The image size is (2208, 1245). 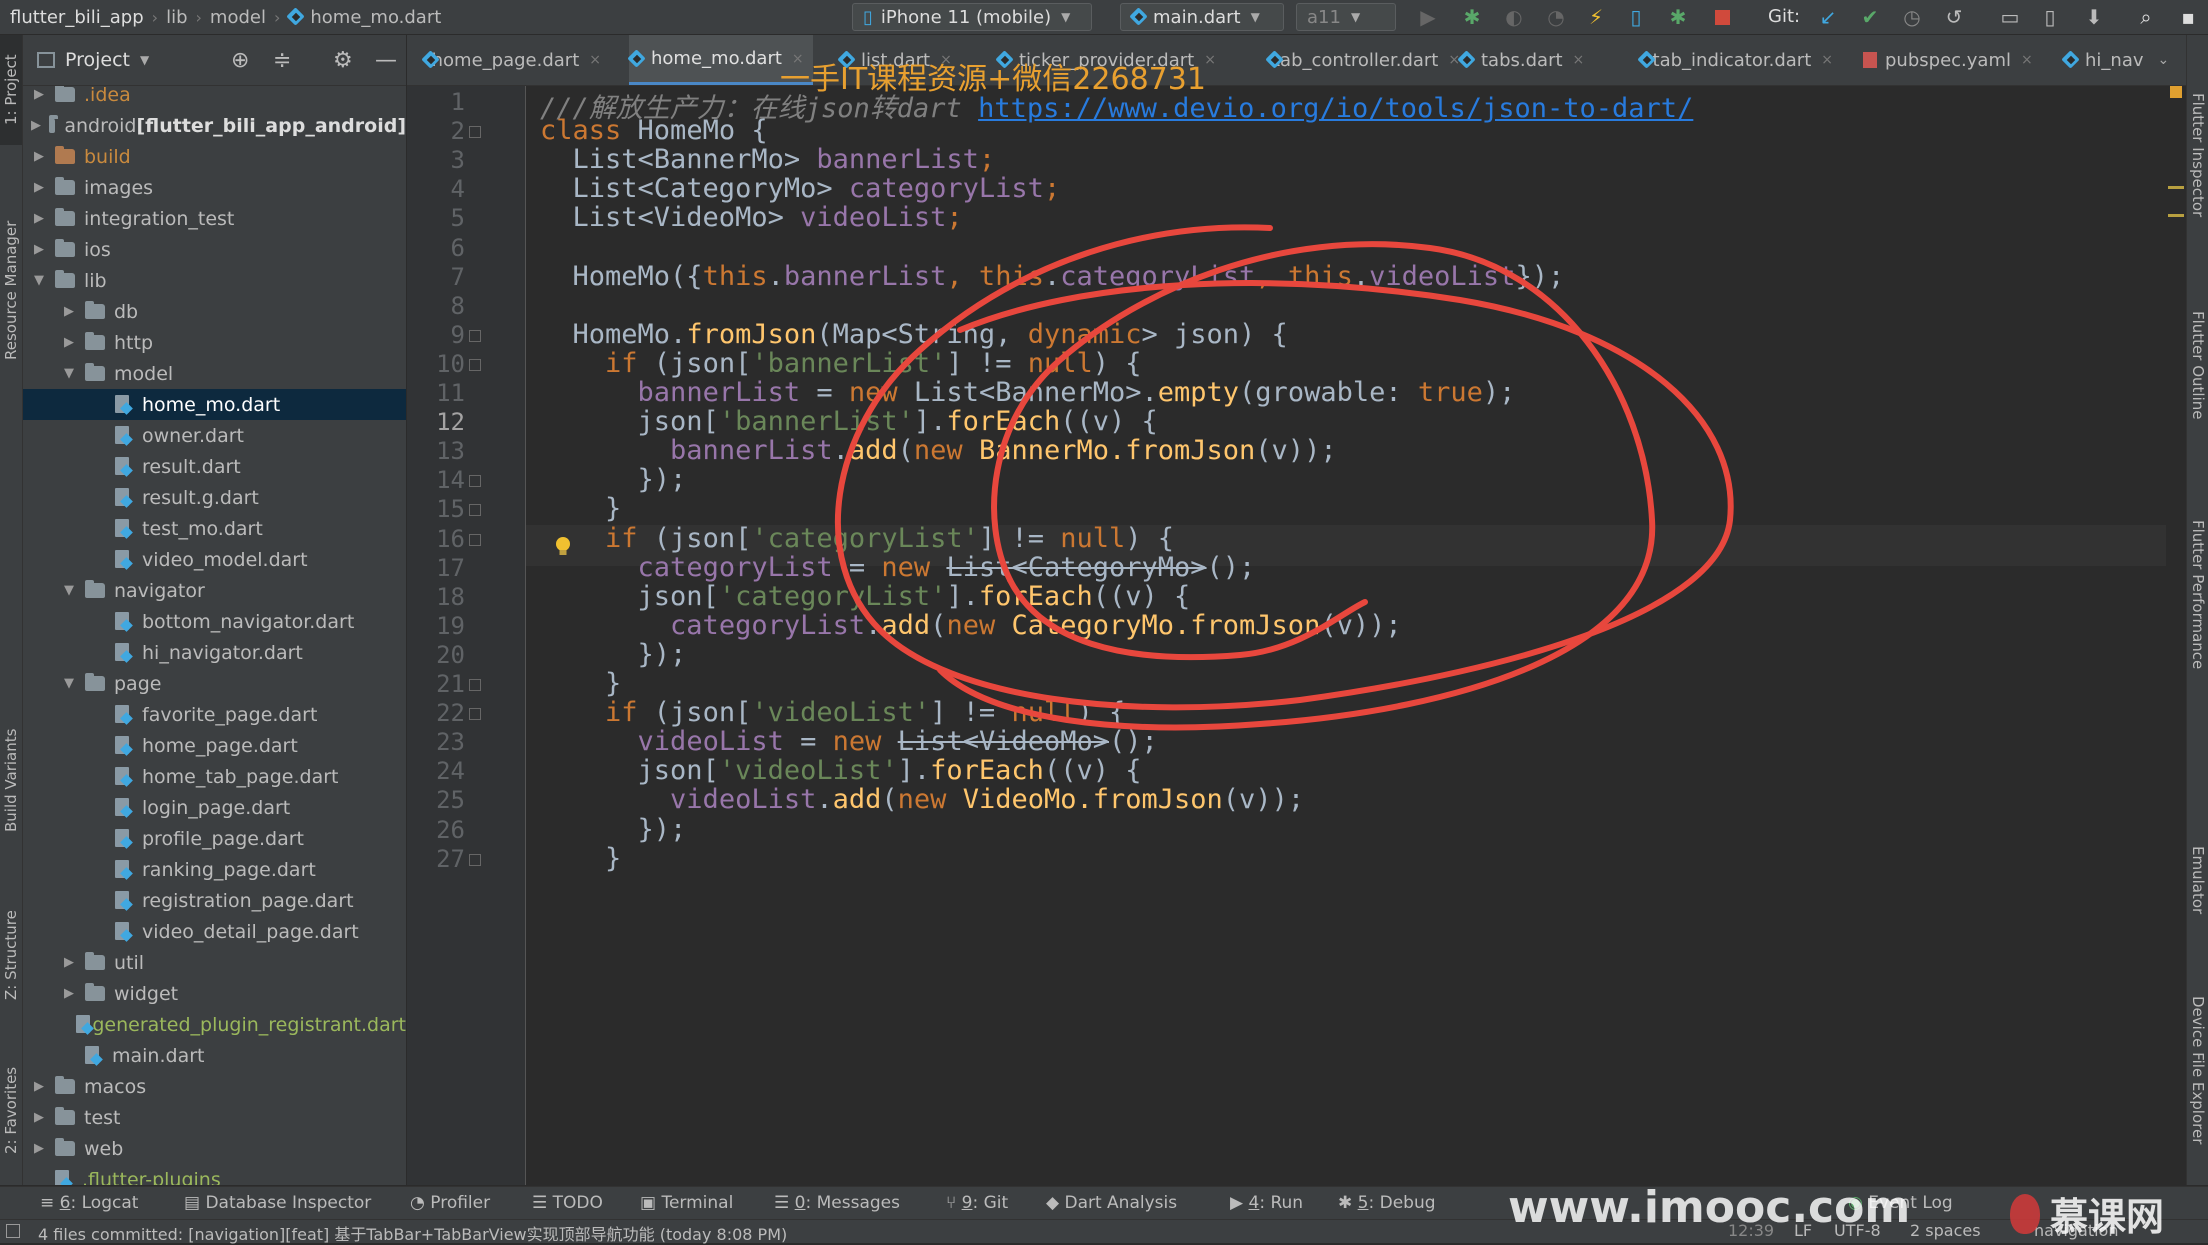 I want to click on code-line: categoryList = new List<CategoryMo>();, so click(x=898, y=567).